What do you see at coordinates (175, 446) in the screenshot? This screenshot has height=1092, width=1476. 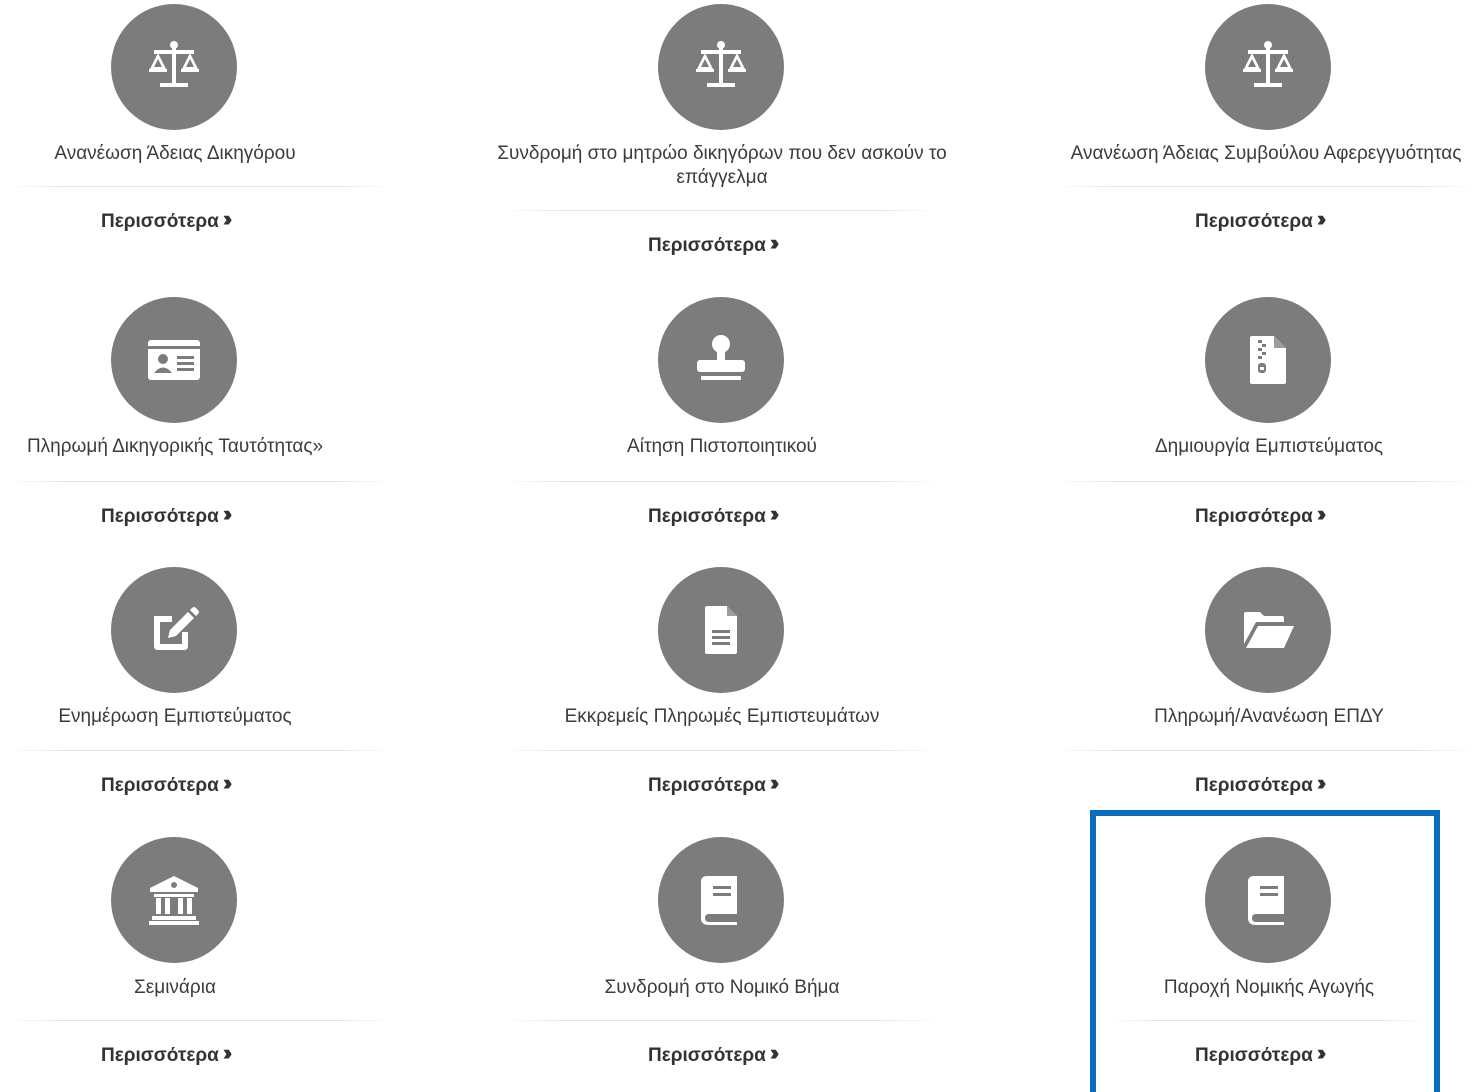 I see `service-title: Πληρωμή Δικηγορικής Ταυτότητας»` at bounding box center [175, 446].